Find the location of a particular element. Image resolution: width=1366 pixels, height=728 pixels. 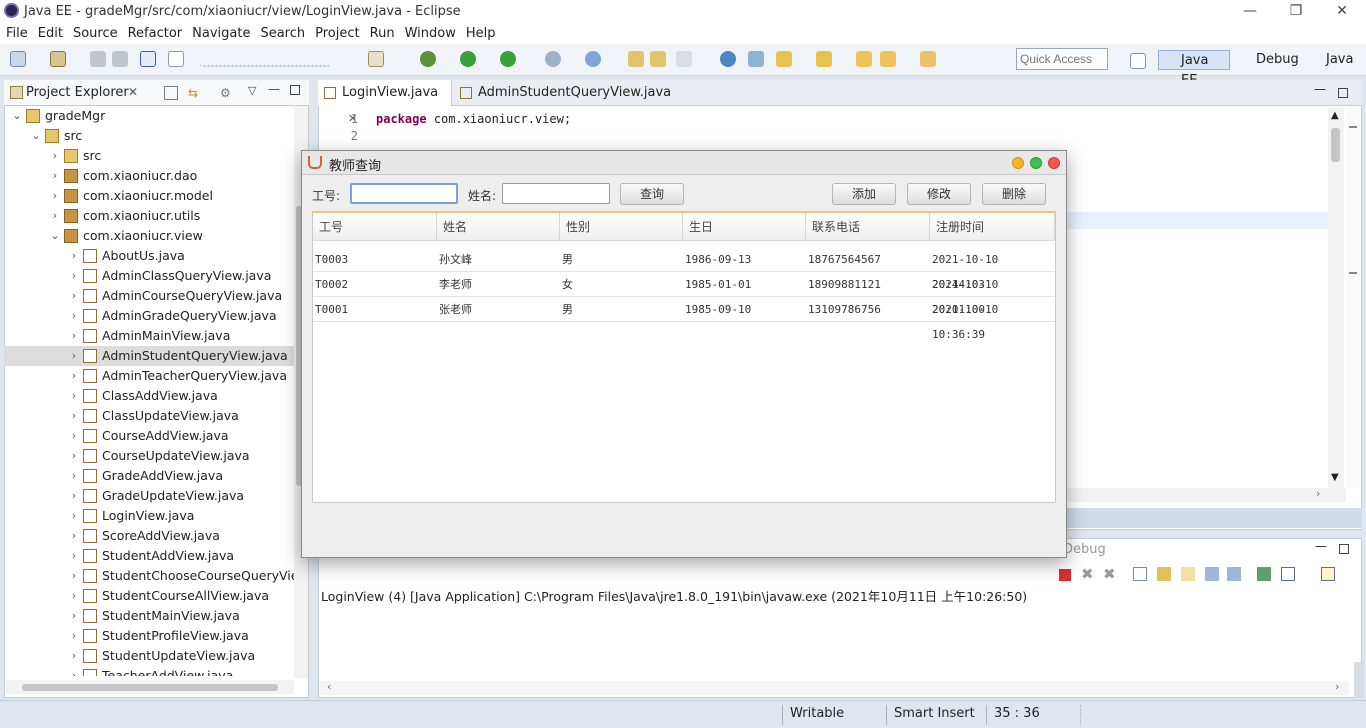

back-icon is located at coordinates (888, 59).